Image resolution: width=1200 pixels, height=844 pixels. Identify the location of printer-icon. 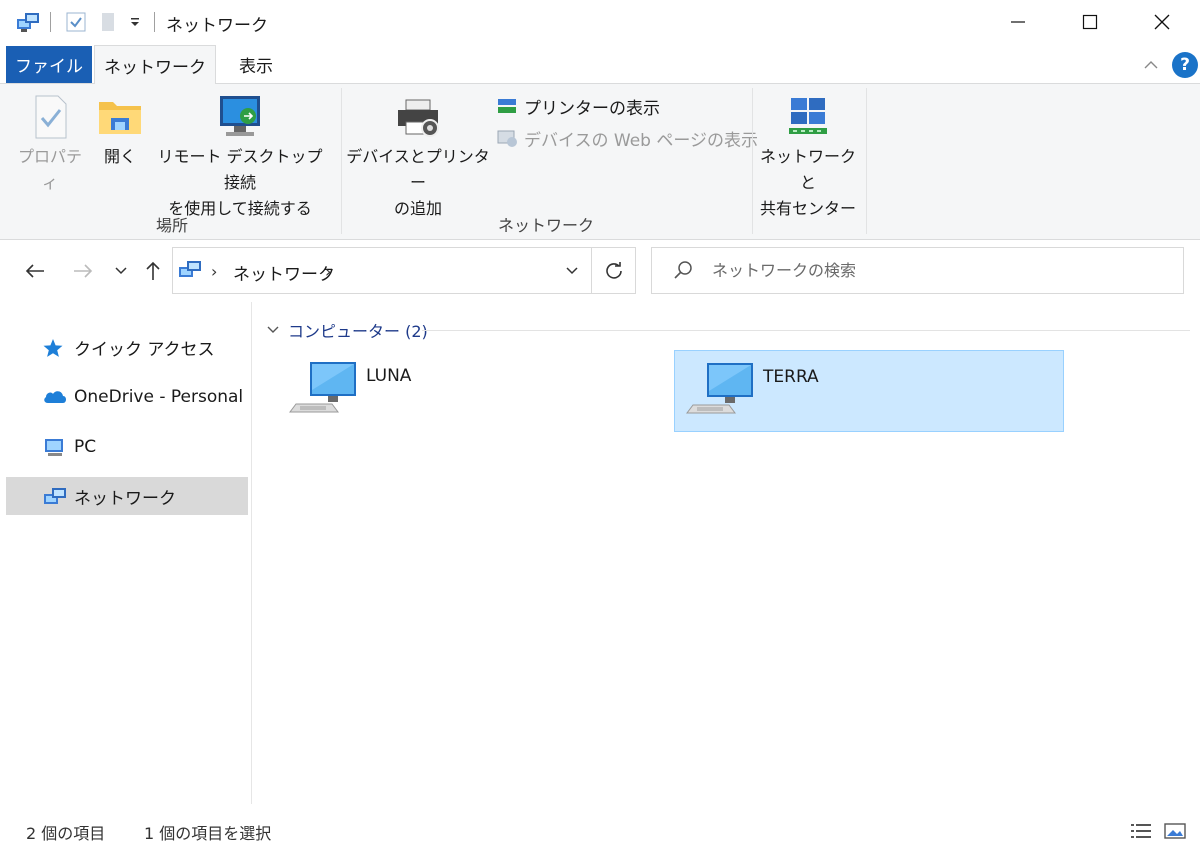
(418, 118).